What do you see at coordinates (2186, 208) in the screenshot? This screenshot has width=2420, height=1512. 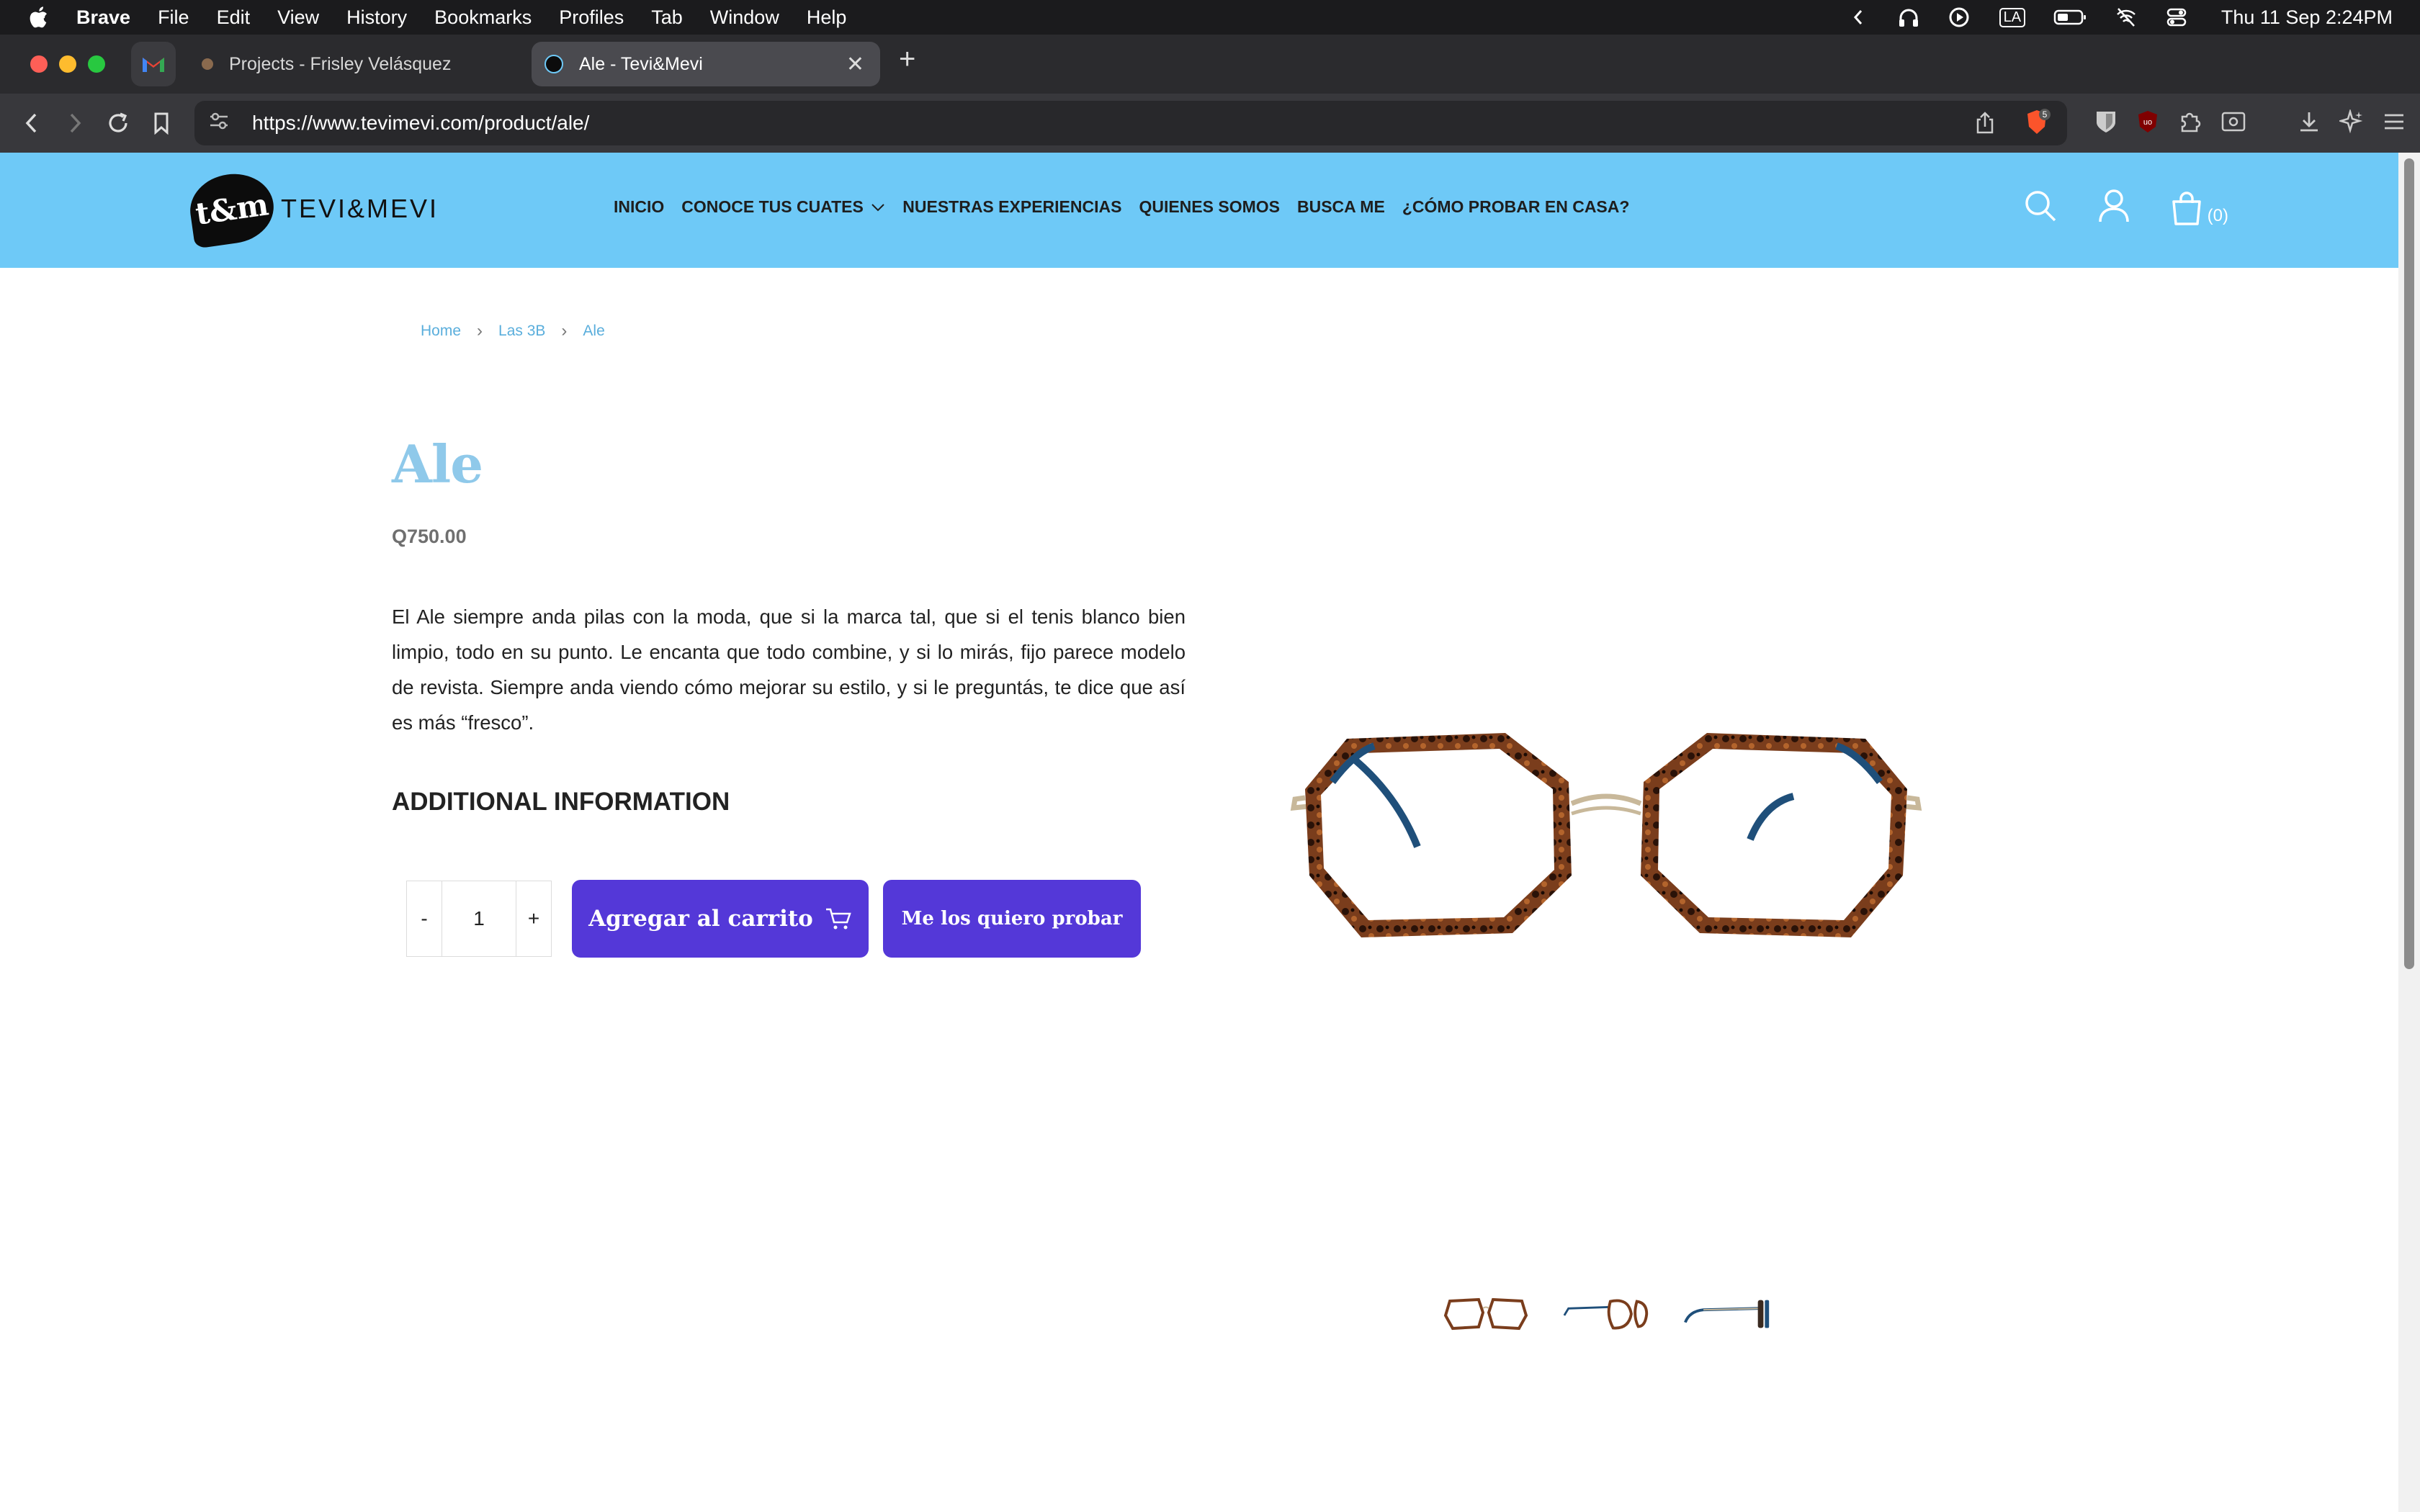 I see `shopping-bag-icon` at bounding box center [2186, 208].